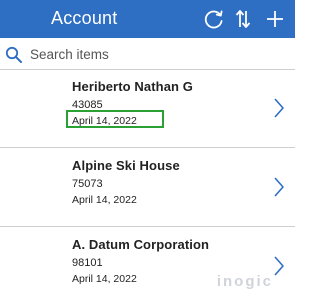 Image resolution: width=320 pixels, height=300 pixels. What do you see at coordinates (14, 55) in the screenshot?
I see `search-icon` at bounding box center [14, 55].